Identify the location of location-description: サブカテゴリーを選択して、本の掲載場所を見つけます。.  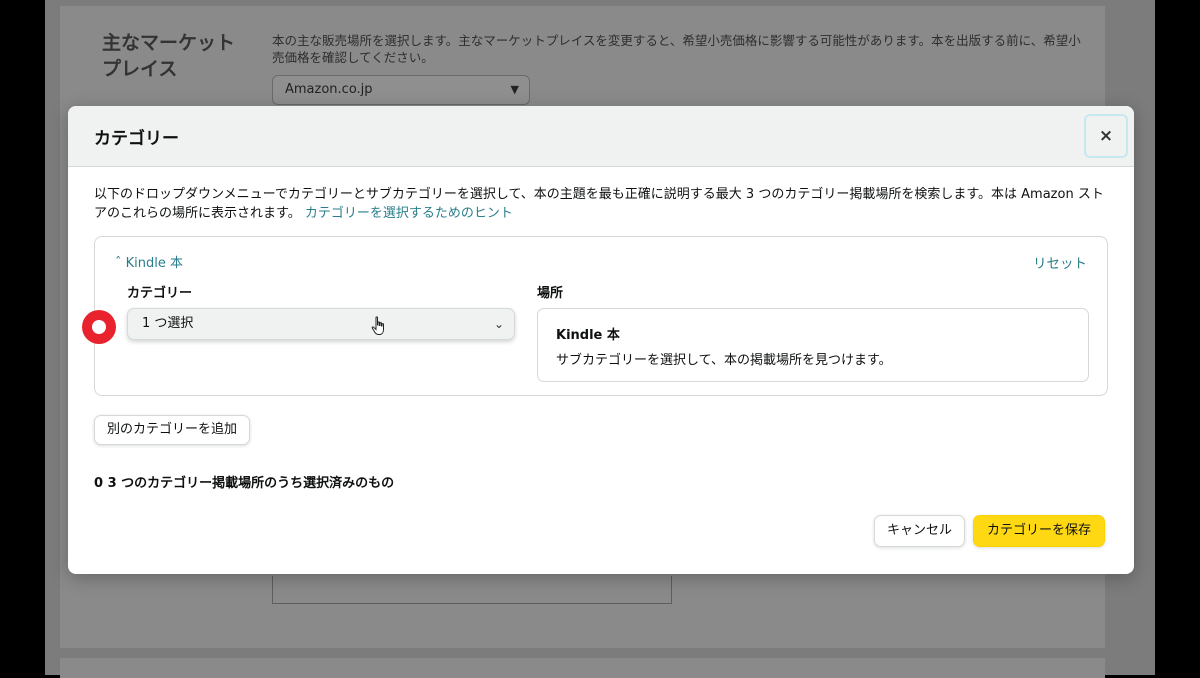
(724, 360).